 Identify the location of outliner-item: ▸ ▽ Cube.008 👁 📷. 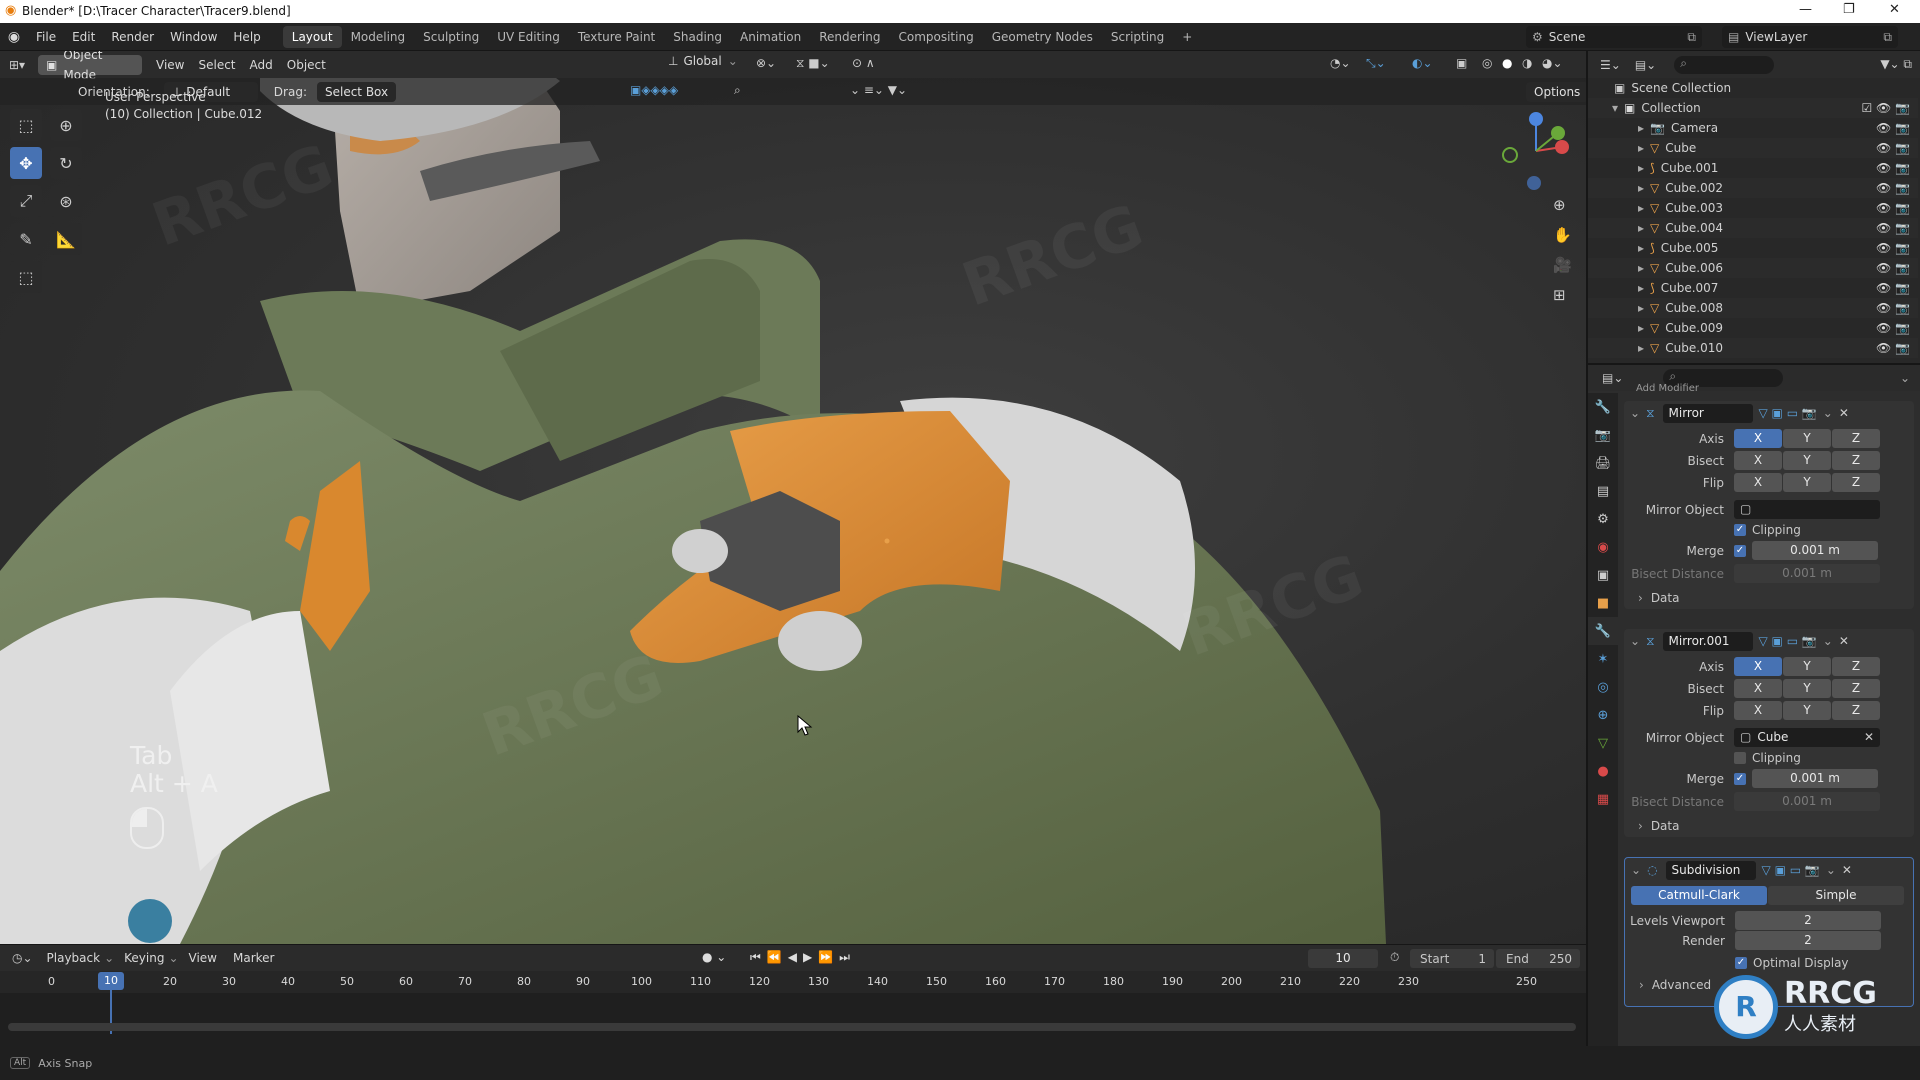
(1753, 308).